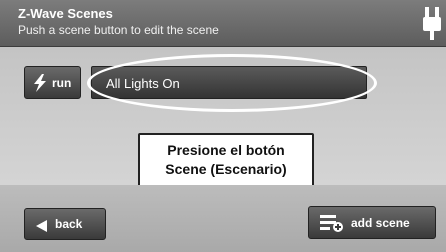 The height and width of the screenshot is (252, 446). What do you see at coordinates (229, 82) in the screenshot?
I see `scene-button: All Lights On` at bounding box center [229, 82].